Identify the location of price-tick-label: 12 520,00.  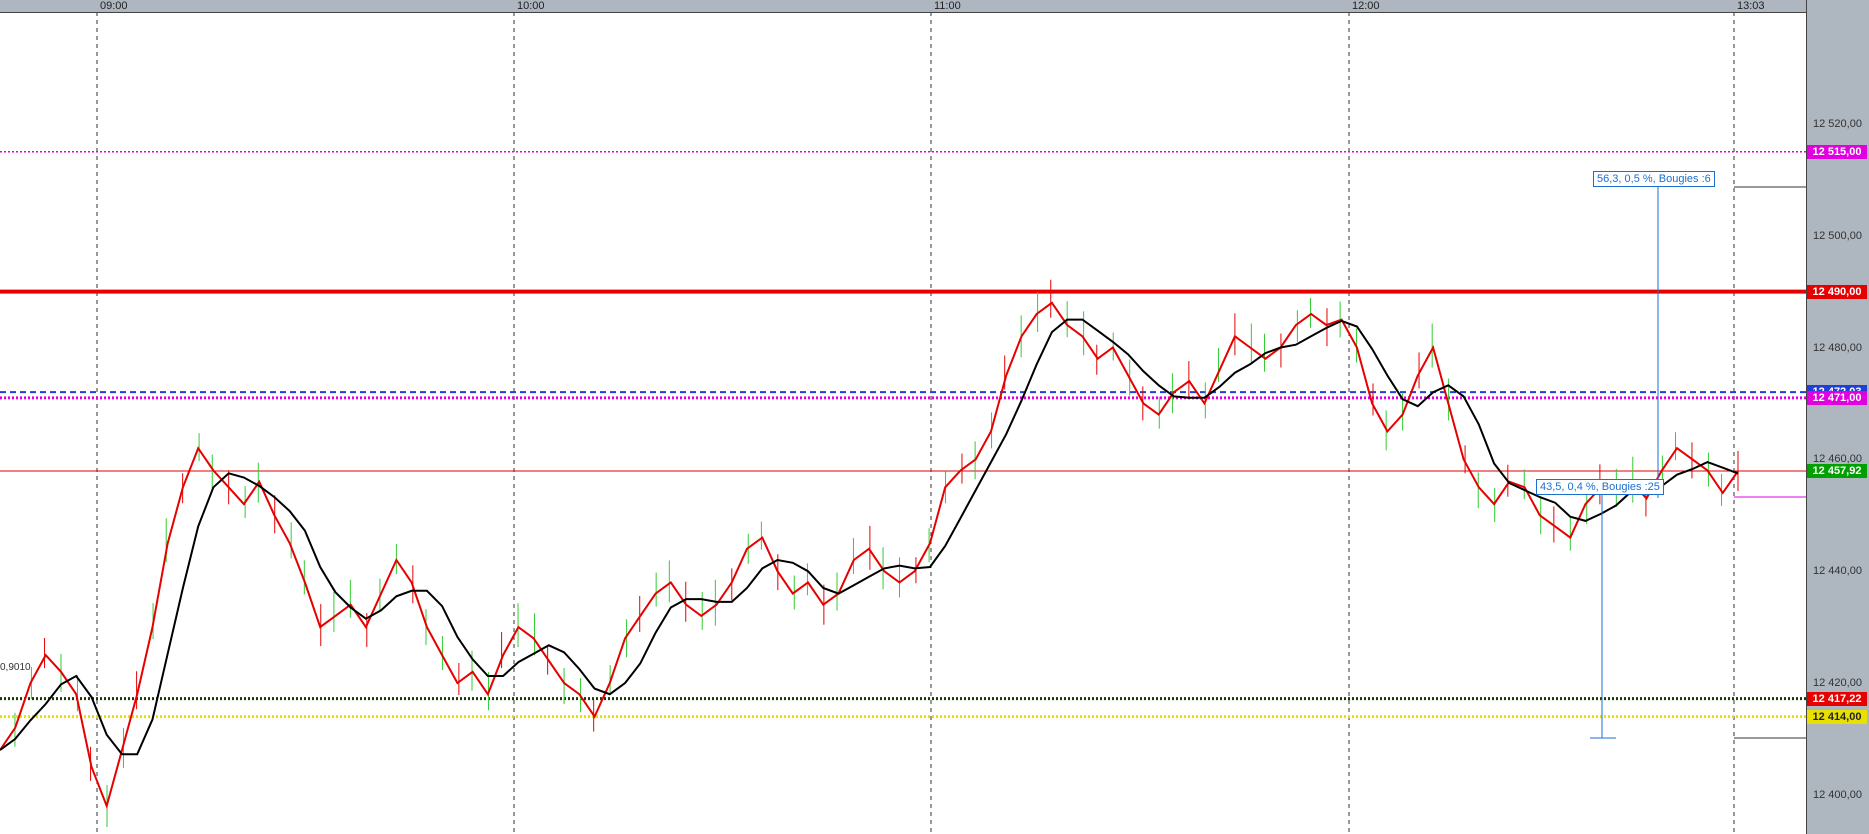
(1837, 123).